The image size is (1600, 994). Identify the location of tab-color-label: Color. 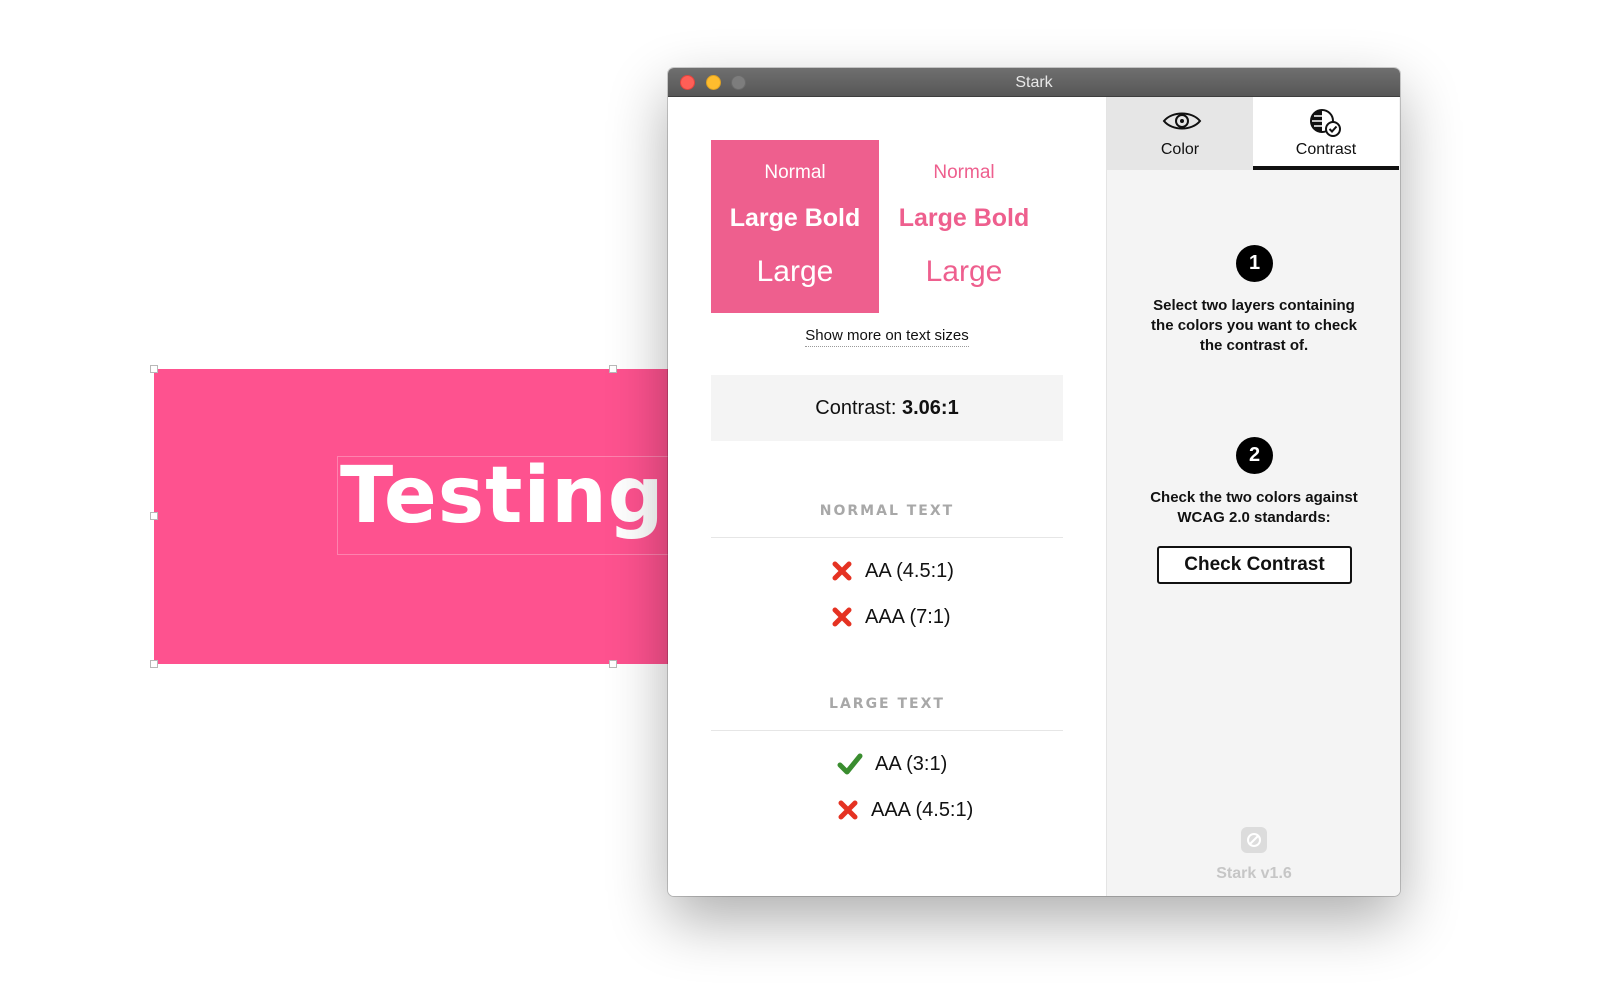
(1180, 149).